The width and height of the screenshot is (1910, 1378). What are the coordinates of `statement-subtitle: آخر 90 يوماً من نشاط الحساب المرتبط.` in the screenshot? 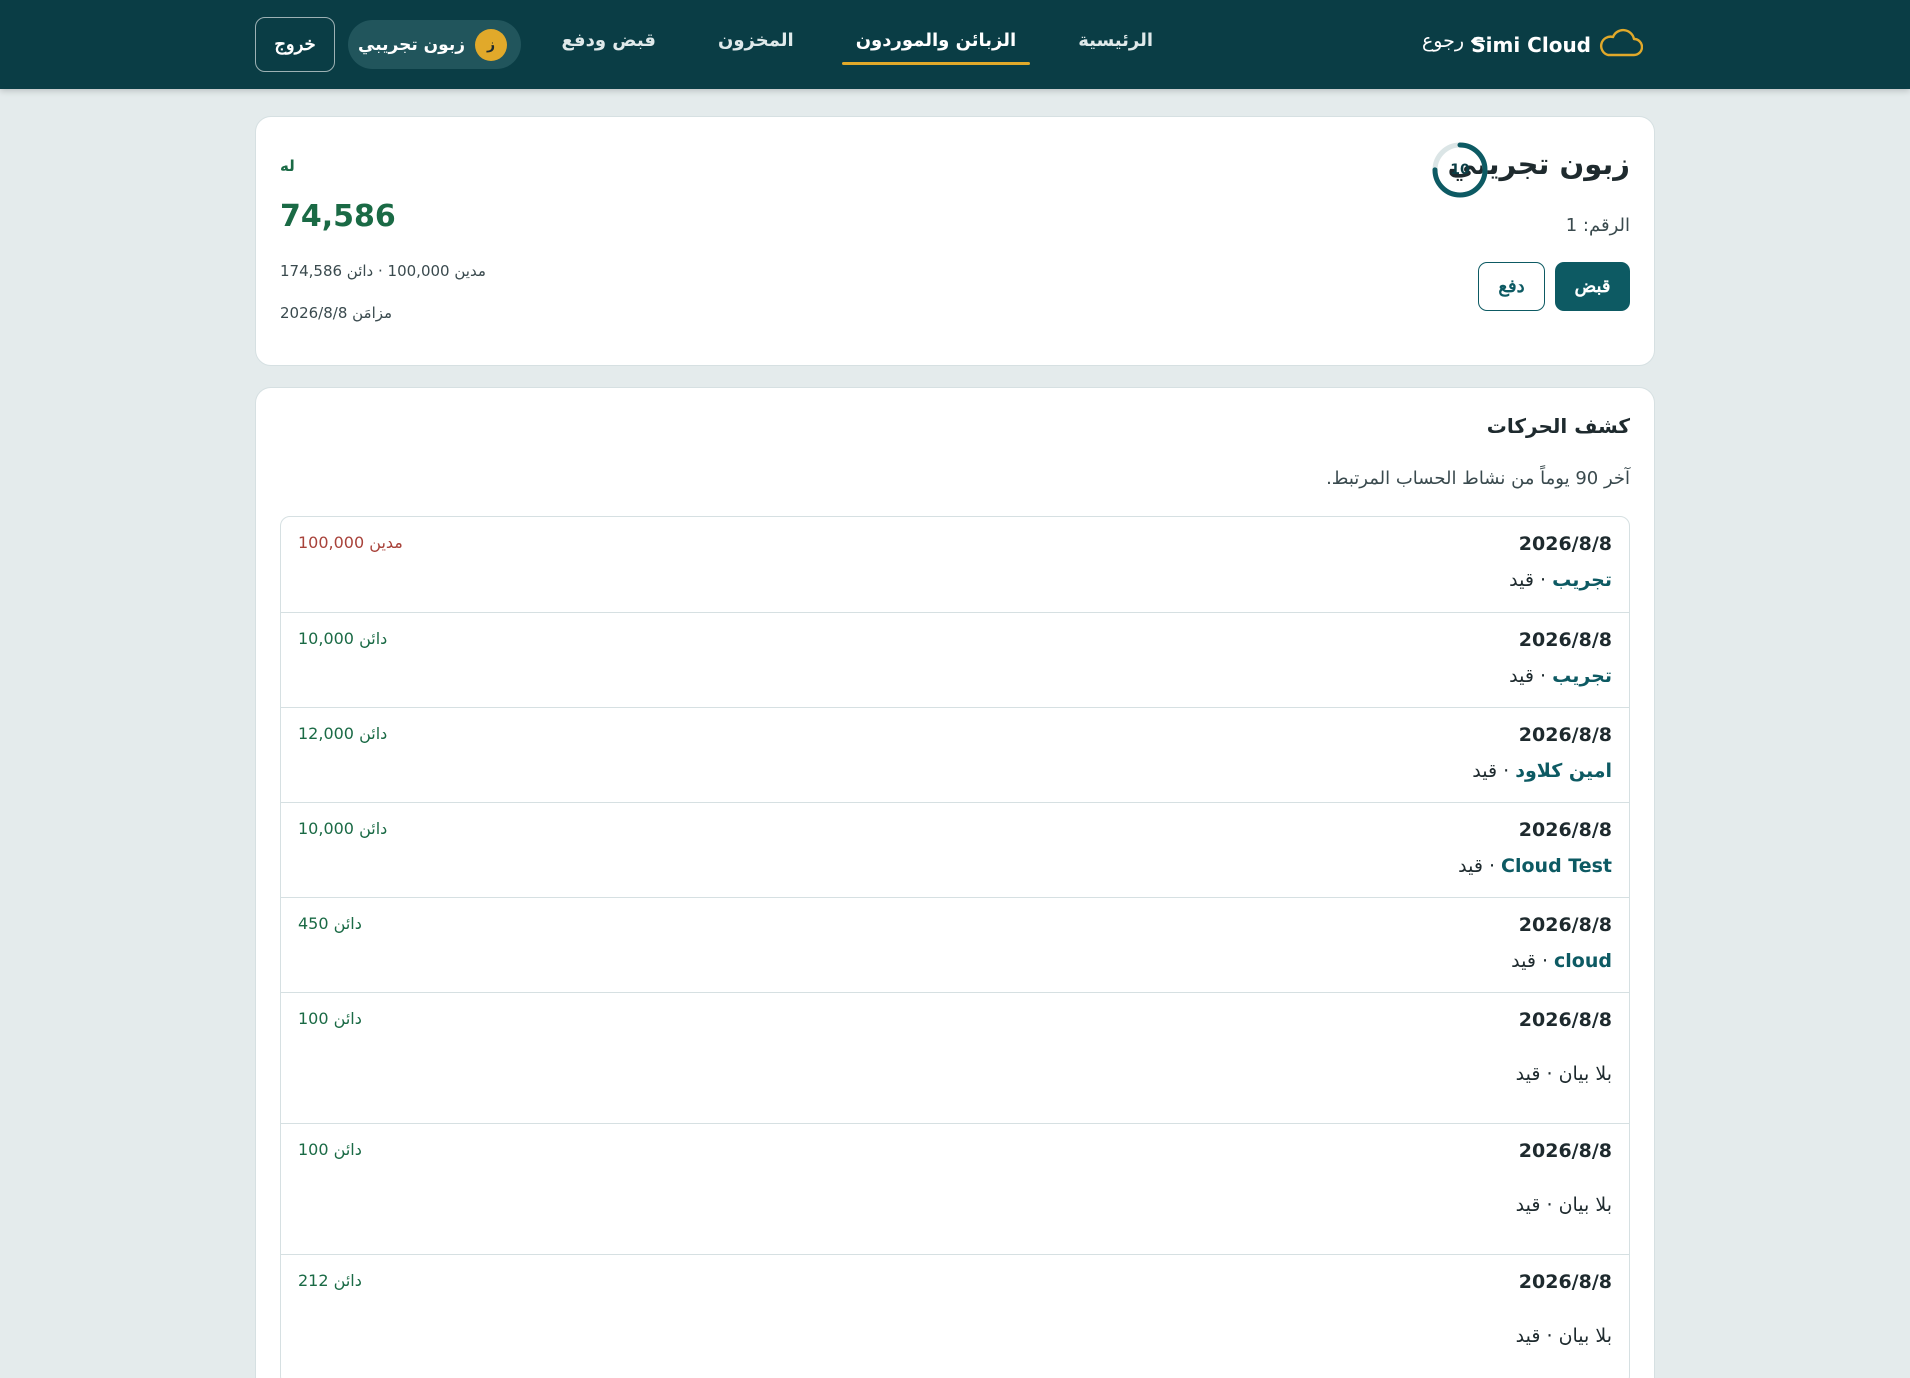 It's located at (1478, 478).